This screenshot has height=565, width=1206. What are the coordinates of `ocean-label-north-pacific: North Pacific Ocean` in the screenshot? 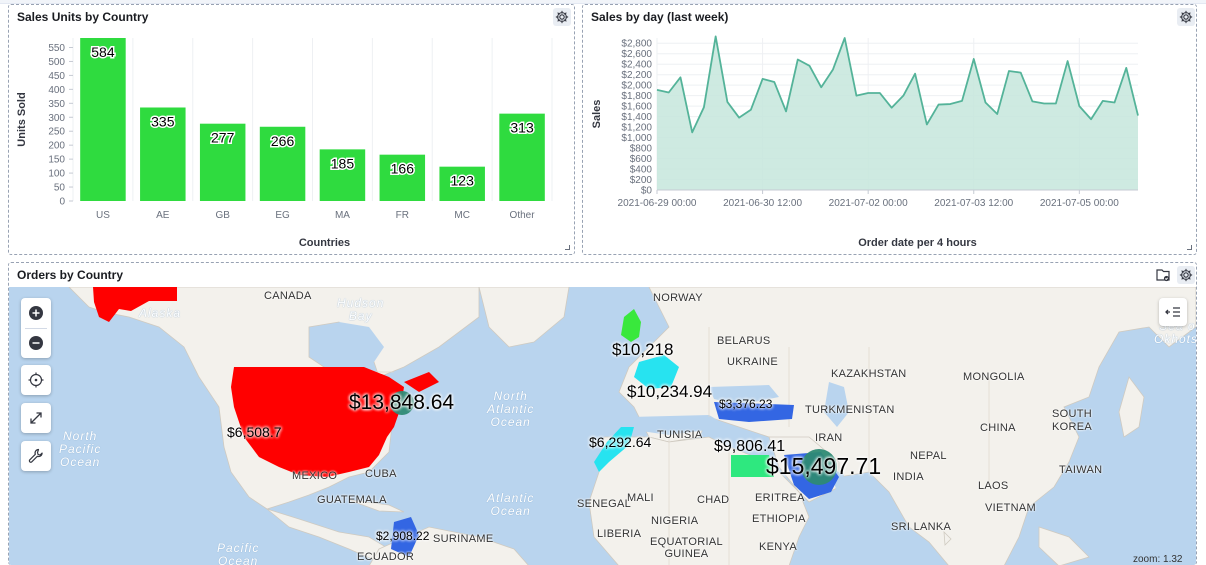 It's located at (80, 449).